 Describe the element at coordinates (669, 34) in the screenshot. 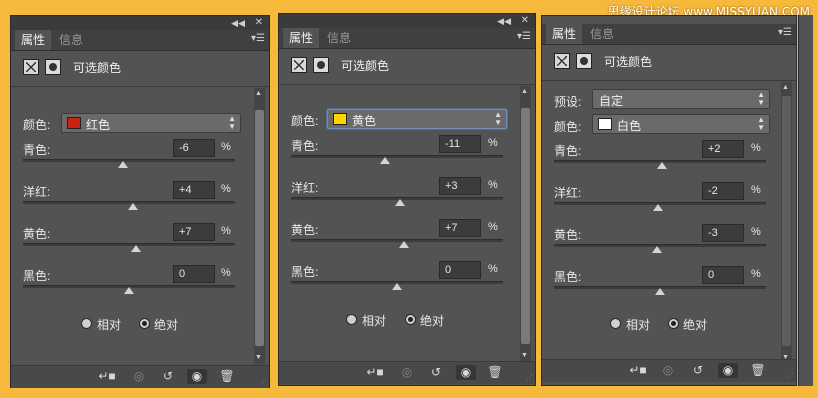

I see `panel-tabs: 属性 信息 ▾☰` at that location.